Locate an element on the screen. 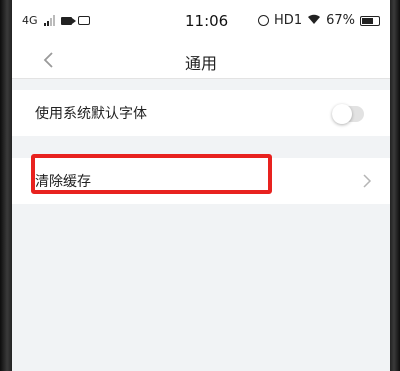 The image size is (400, 371). page-title: 通用 is located at coordinates (200, 63).